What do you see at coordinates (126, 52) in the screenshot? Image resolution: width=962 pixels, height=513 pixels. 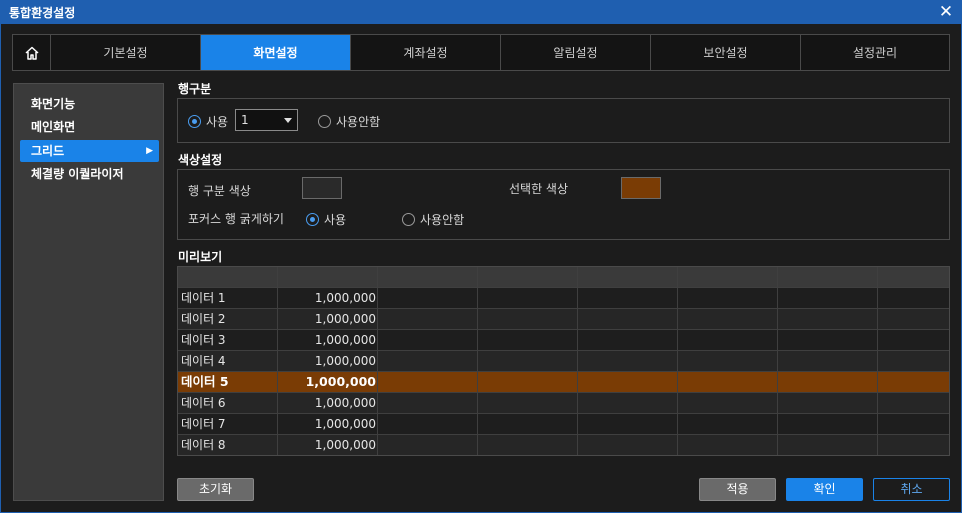 I see `tab-basic-settings: 기본설정` at bounding box center [126, 52].